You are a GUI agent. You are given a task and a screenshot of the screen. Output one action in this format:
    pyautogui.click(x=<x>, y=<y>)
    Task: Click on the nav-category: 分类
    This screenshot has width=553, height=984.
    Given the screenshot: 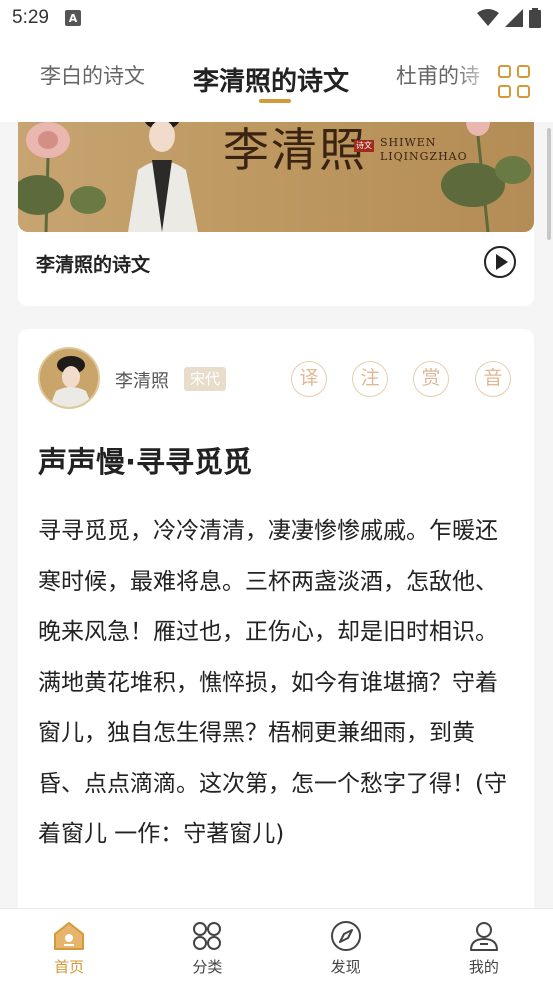 What is the action you would take?
    pyautogui.click(x=207, y=946)
    